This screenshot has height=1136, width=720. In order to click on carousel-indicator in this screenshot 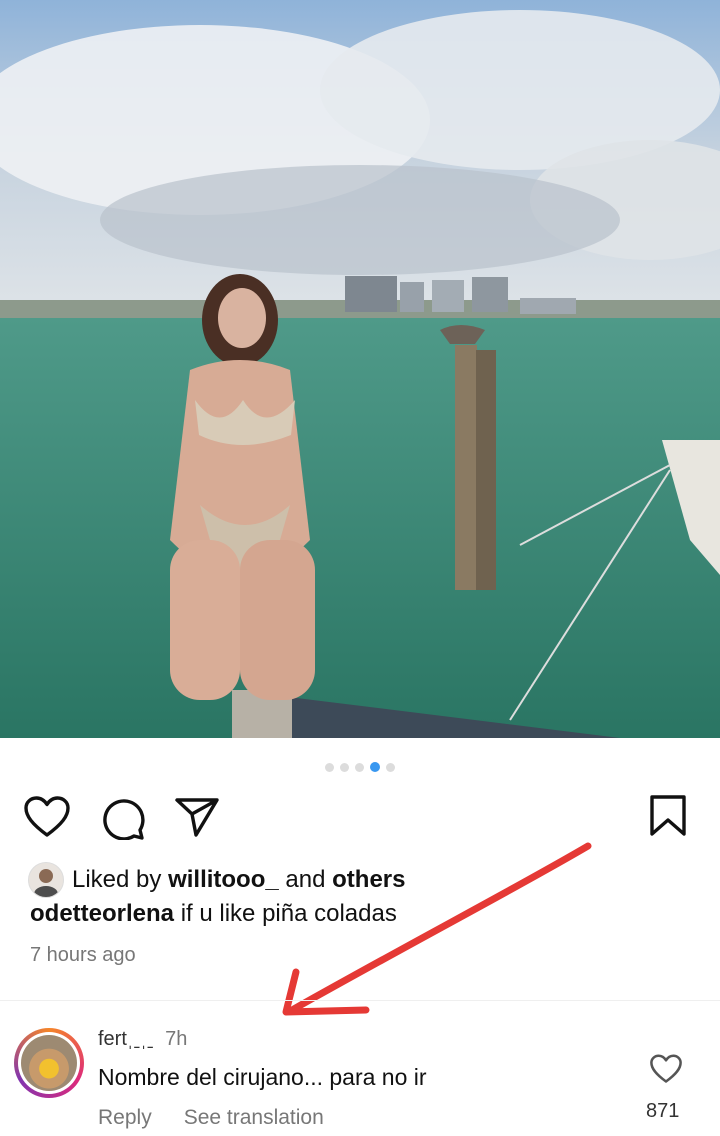, I will do `click(360, 767)`.